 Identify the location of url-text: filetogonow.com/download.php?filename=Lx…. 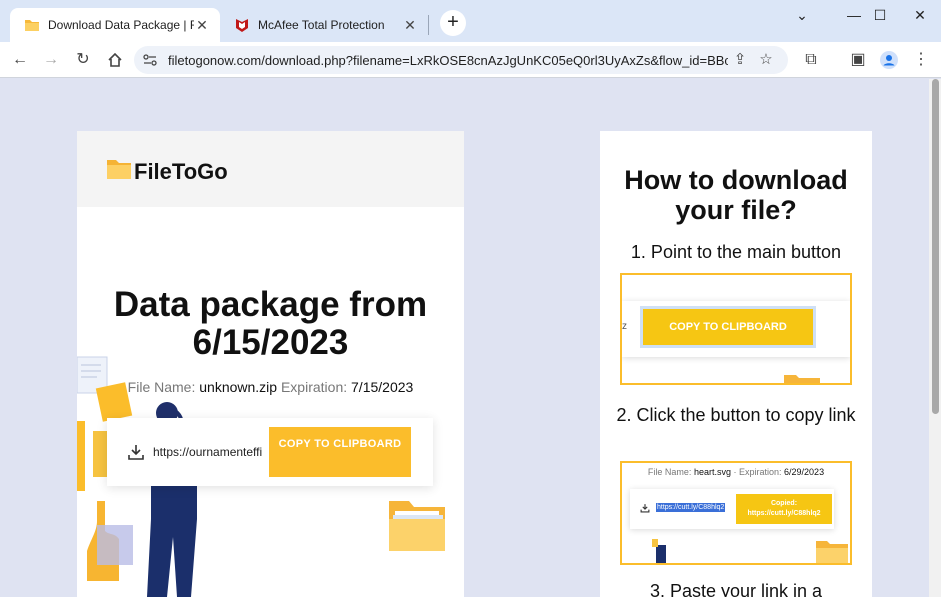
(448, 60).